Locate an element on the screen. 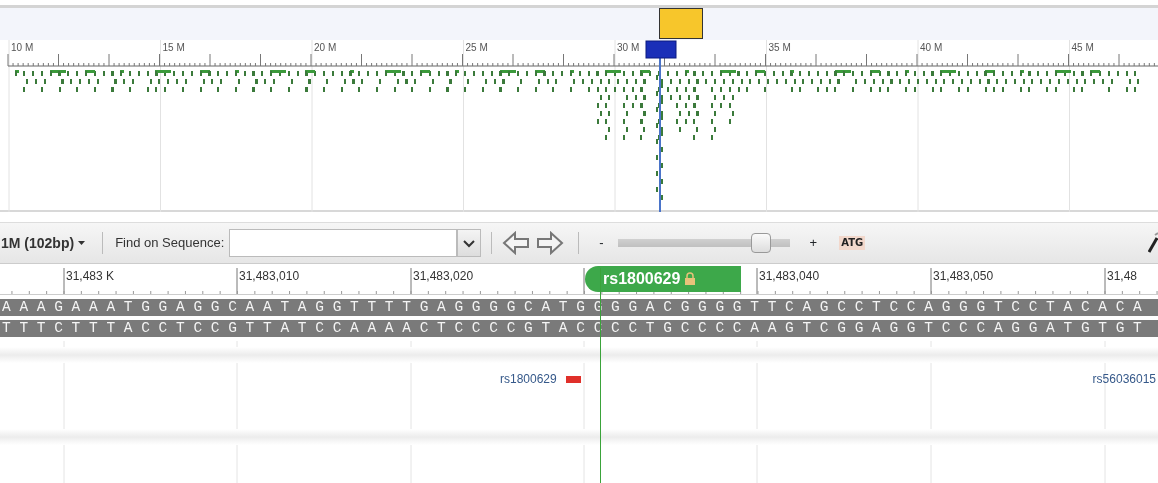  axis-label: 35 M is located at coordinates (779, 48).